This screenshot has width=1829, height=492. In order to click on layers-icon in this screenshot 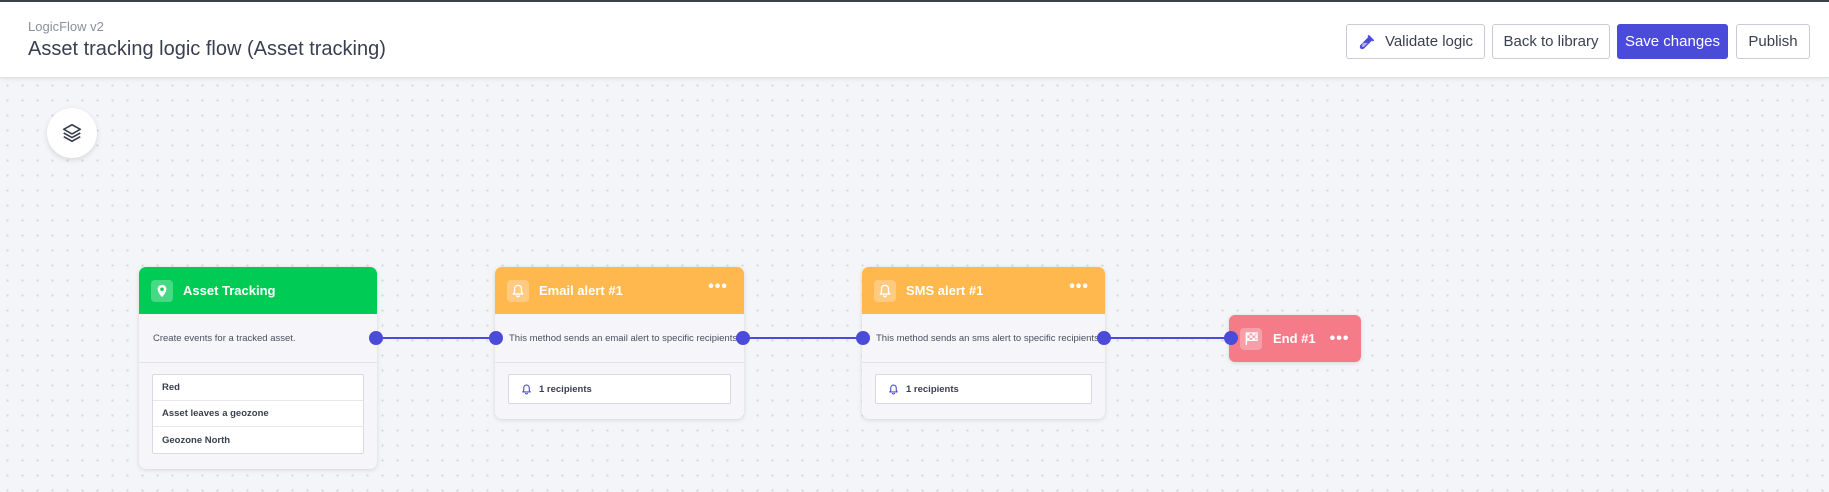, I will do `click(72, 133)`.